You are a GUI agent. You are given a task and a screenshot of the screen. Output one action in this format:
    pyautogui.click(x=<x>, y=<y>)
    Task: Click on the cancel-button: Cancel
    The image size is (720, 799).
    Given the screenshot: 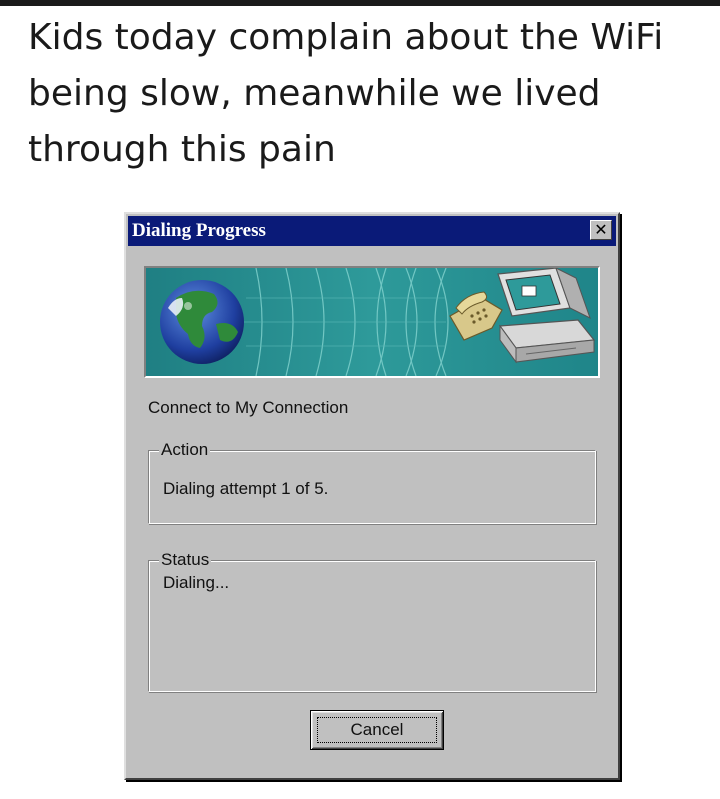 What is the action you would take?
    pyautogui.click(x=377, y=730)
    